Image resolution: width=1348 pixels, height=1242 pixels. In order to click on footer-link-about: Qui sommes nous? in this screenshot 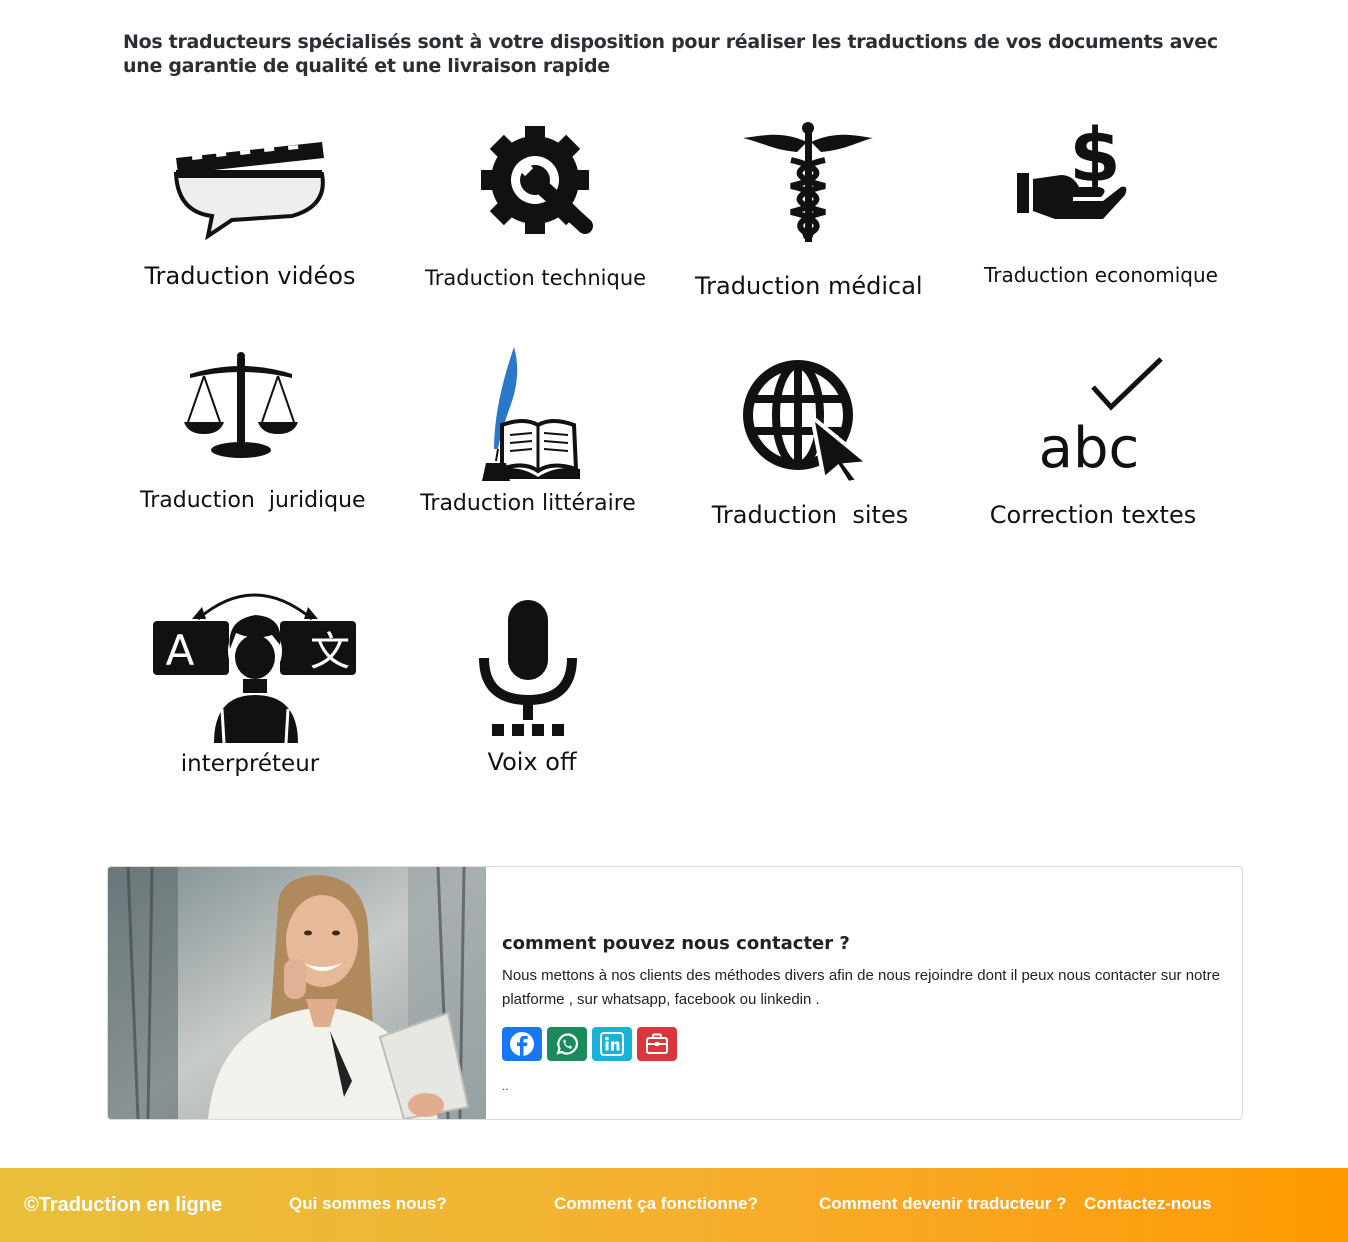, I will do `click(368, 1204)`.